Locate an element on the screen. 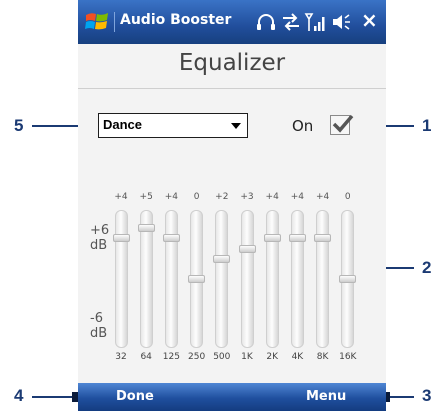  band-slider-8K is located at coordinates (323, 279).